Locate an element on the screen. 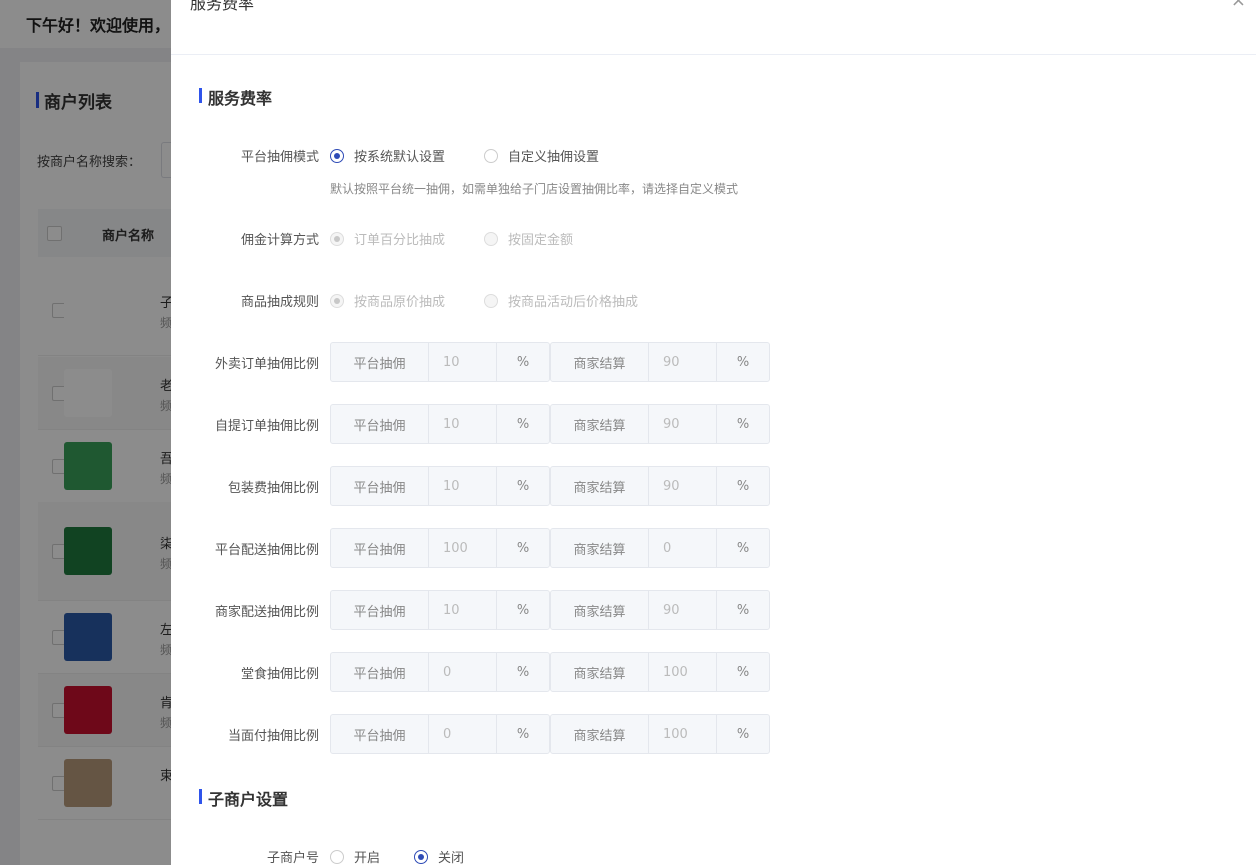 This screenshot has height=865, width=1256. calc-radio-fixed: 按固定金额 is located at coordinates (528, 238).